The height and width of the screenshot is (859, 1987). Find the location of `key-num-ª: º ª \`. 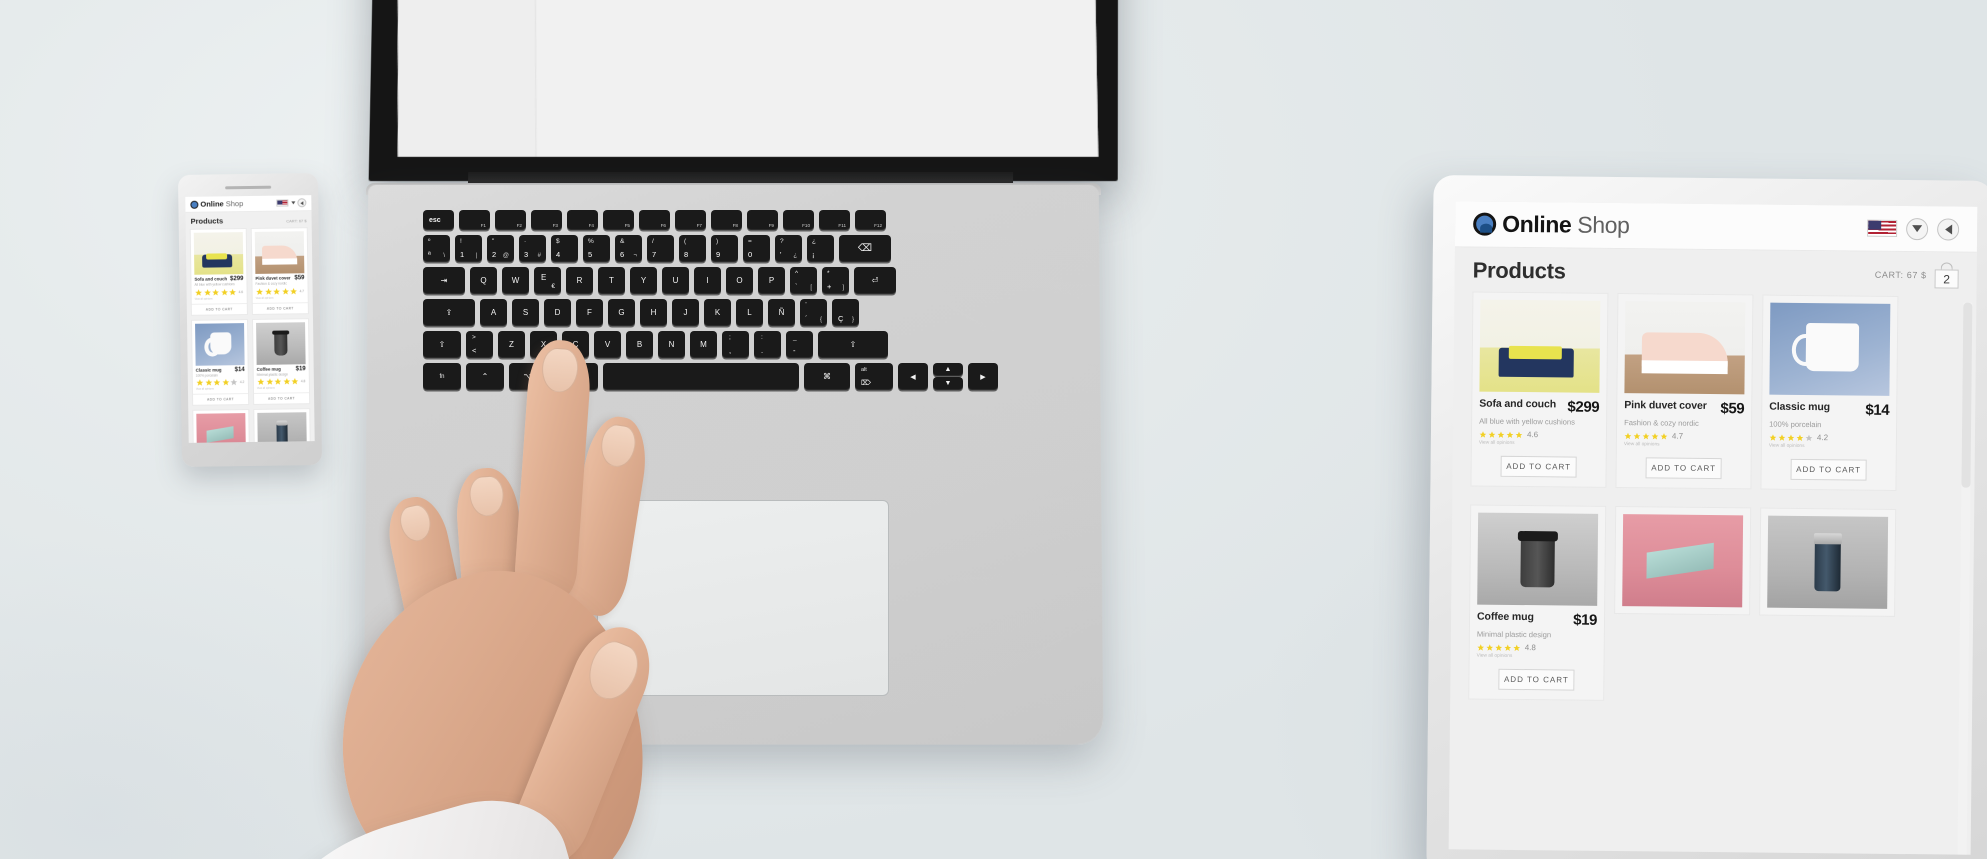

key-num-ª: º ª \ is located at coordinates (436, 248).